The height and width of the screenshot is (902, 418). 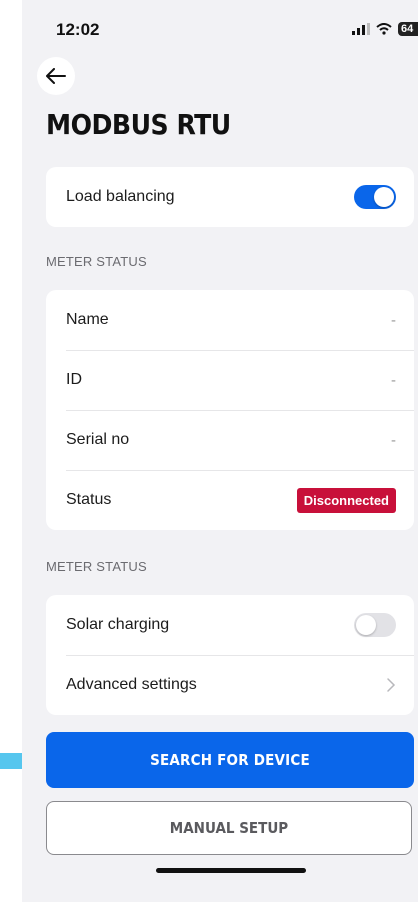 What do you see at coordinates (361, 29) in the screenshot?
I see `signal-icon` at bounding box center [361, 29].